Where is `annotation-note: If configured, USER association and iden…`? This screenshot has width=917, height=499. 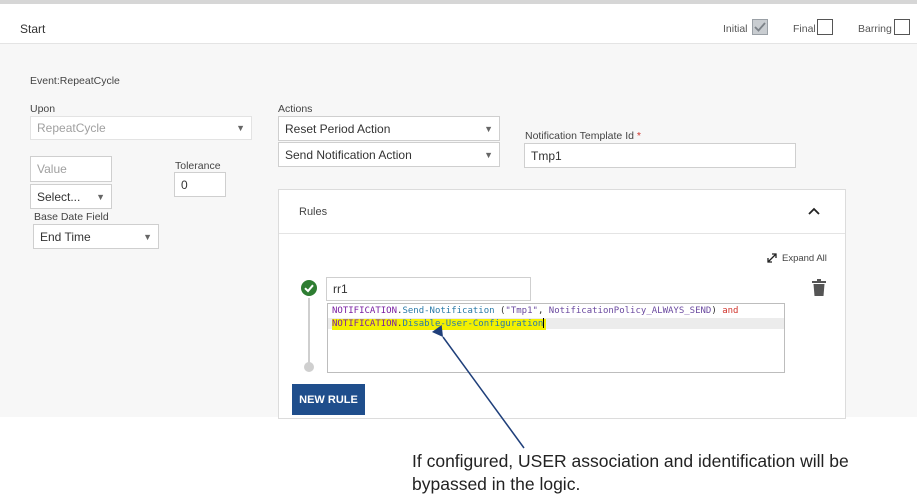
annotation-note: If configured, USER association and iden… is located at coordinates (630, 472).